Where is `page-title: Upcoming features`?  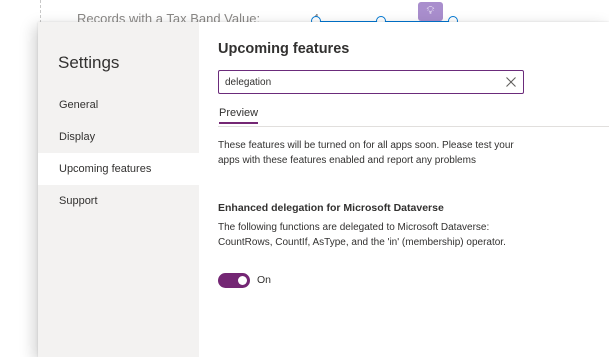 page-title: Upcoming features is located at coordinates (284, 49).